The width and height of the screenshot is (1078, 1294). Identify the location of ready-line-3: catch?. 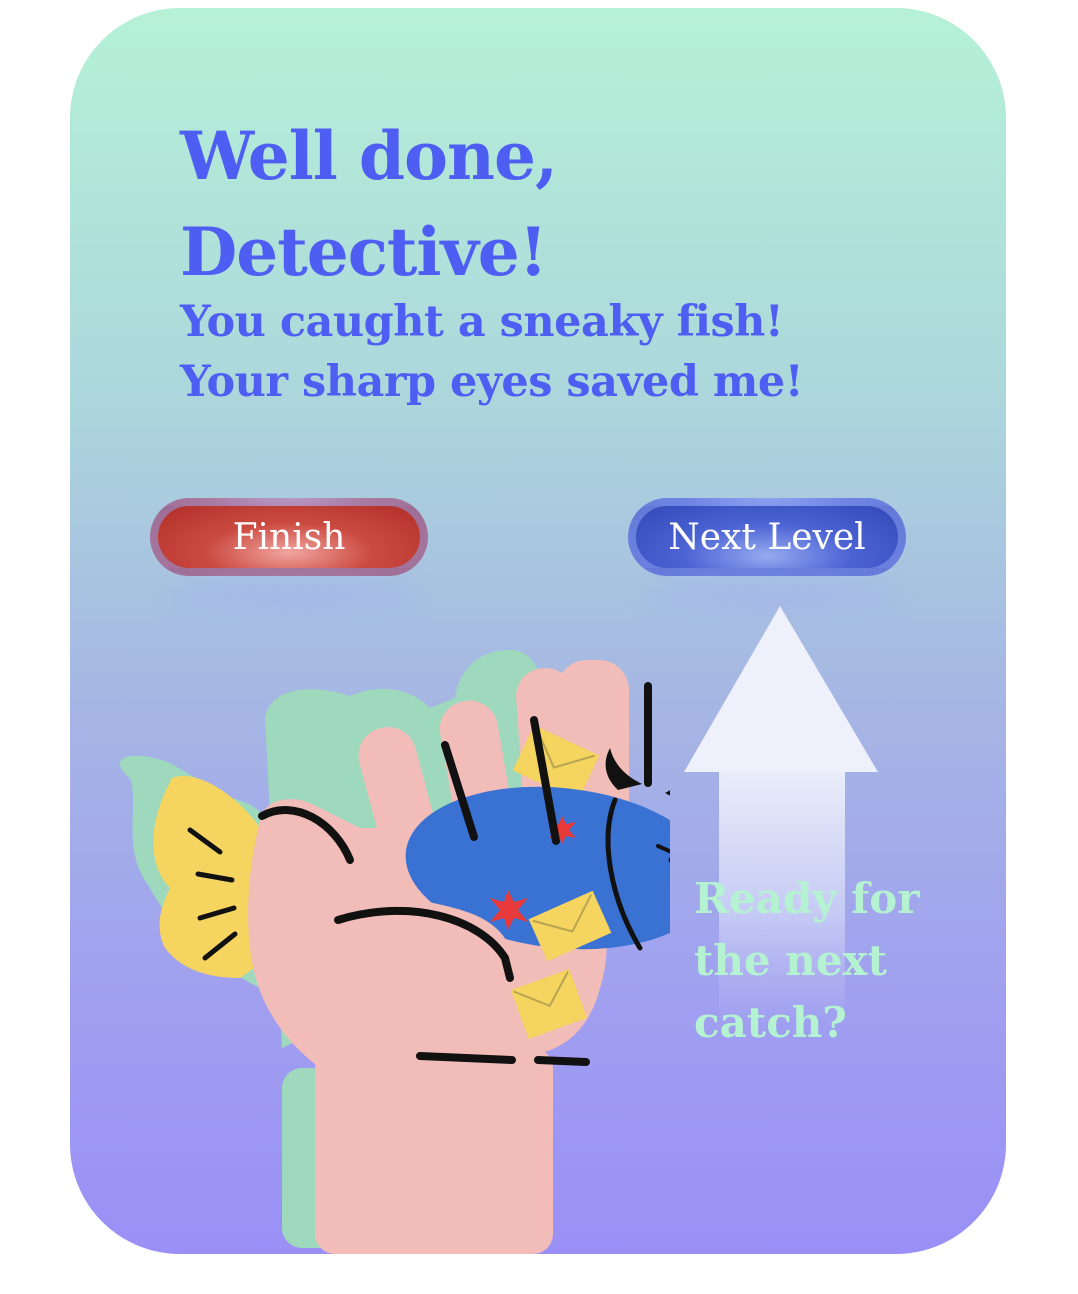
(770, 1022).